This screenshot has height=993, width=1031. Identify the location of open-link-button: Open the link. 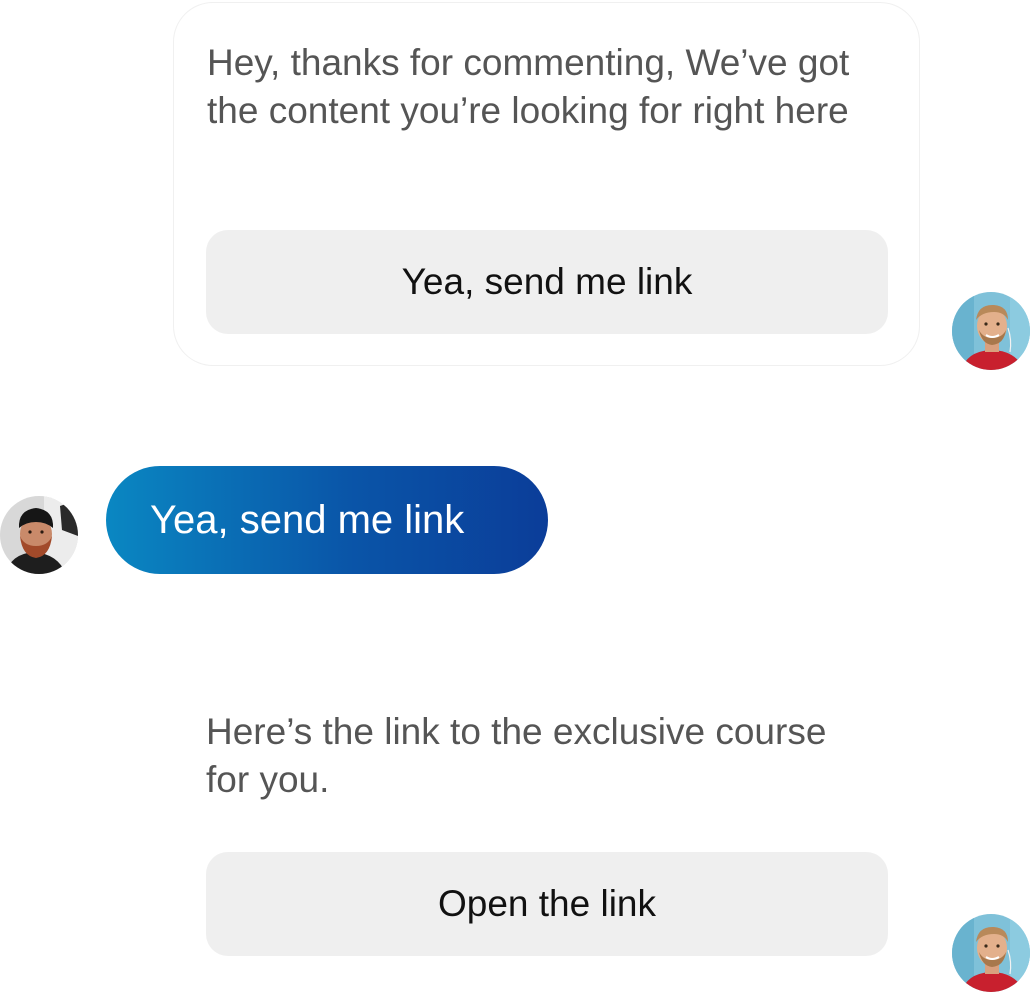
(547, 904).